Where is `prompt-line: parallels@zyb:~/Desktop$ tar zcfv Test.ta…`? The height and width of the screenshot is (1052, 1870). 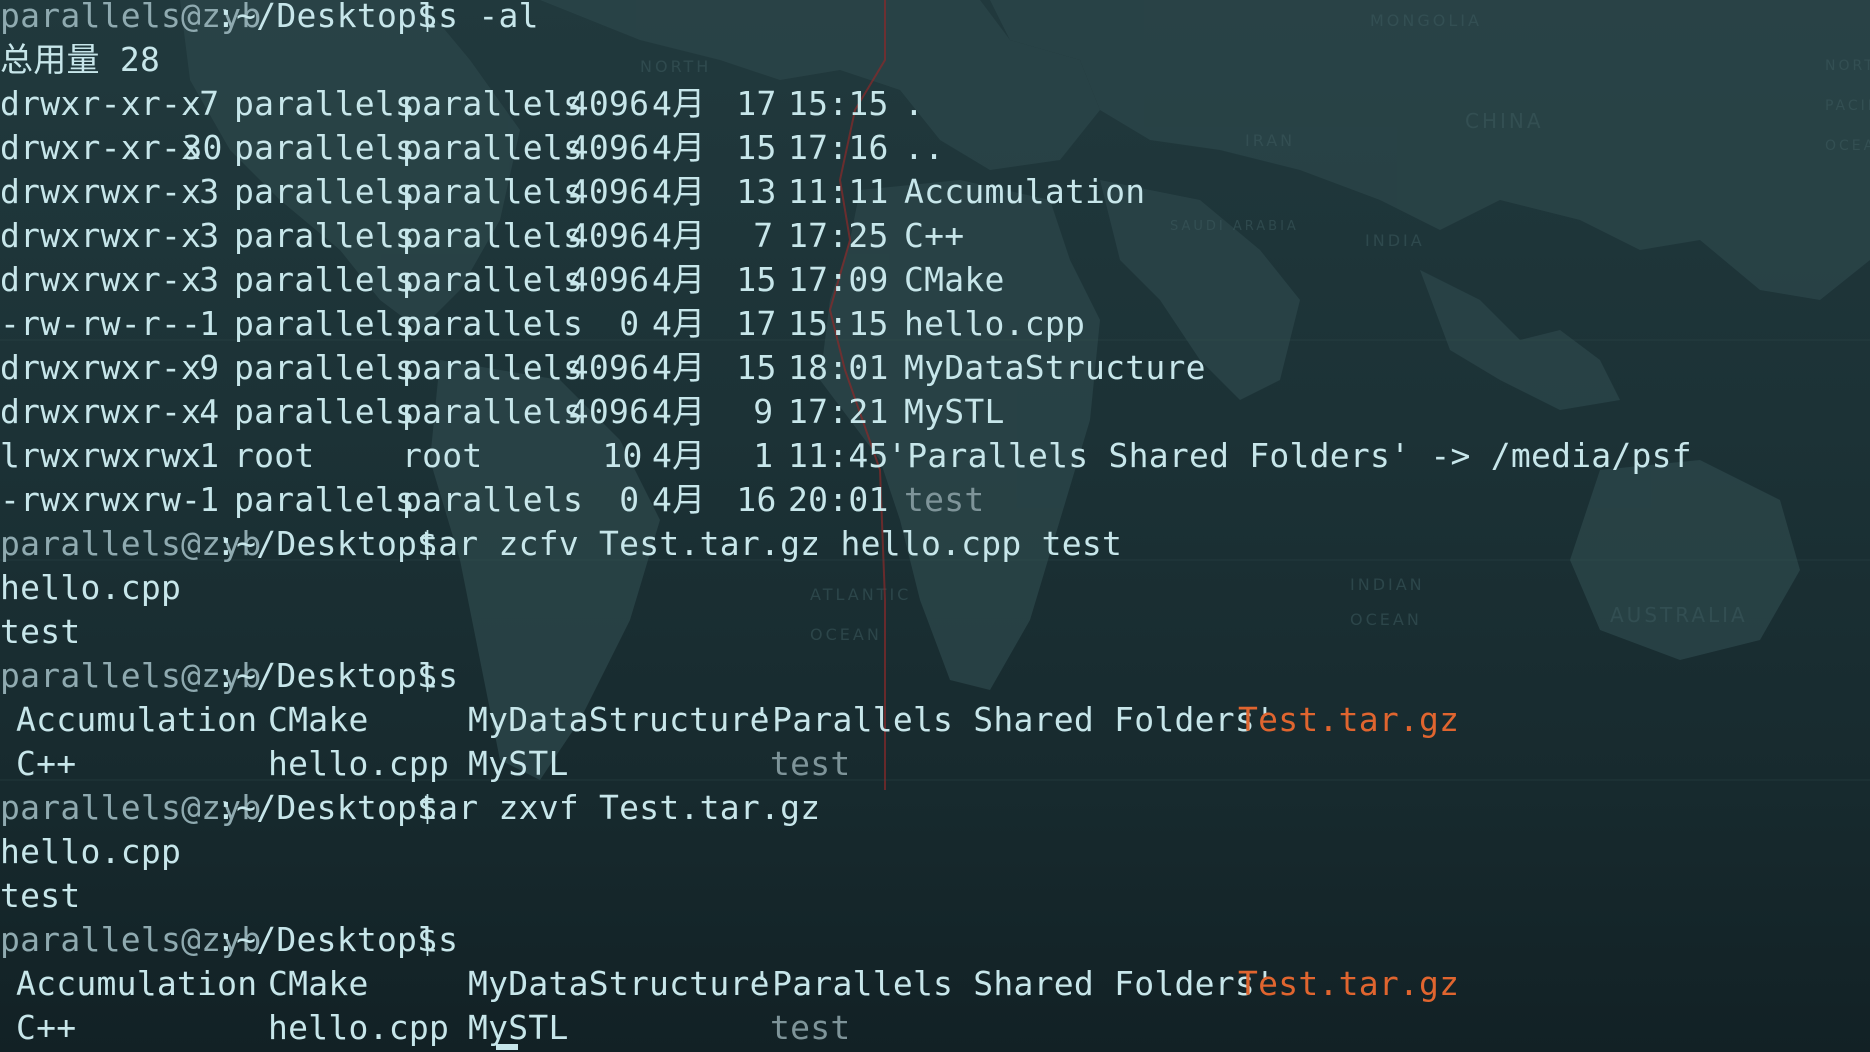 prompt-line: parallels@zyb:~/Desktop$ tar zcfv Test.ta… is located at coordinates (935, 544).